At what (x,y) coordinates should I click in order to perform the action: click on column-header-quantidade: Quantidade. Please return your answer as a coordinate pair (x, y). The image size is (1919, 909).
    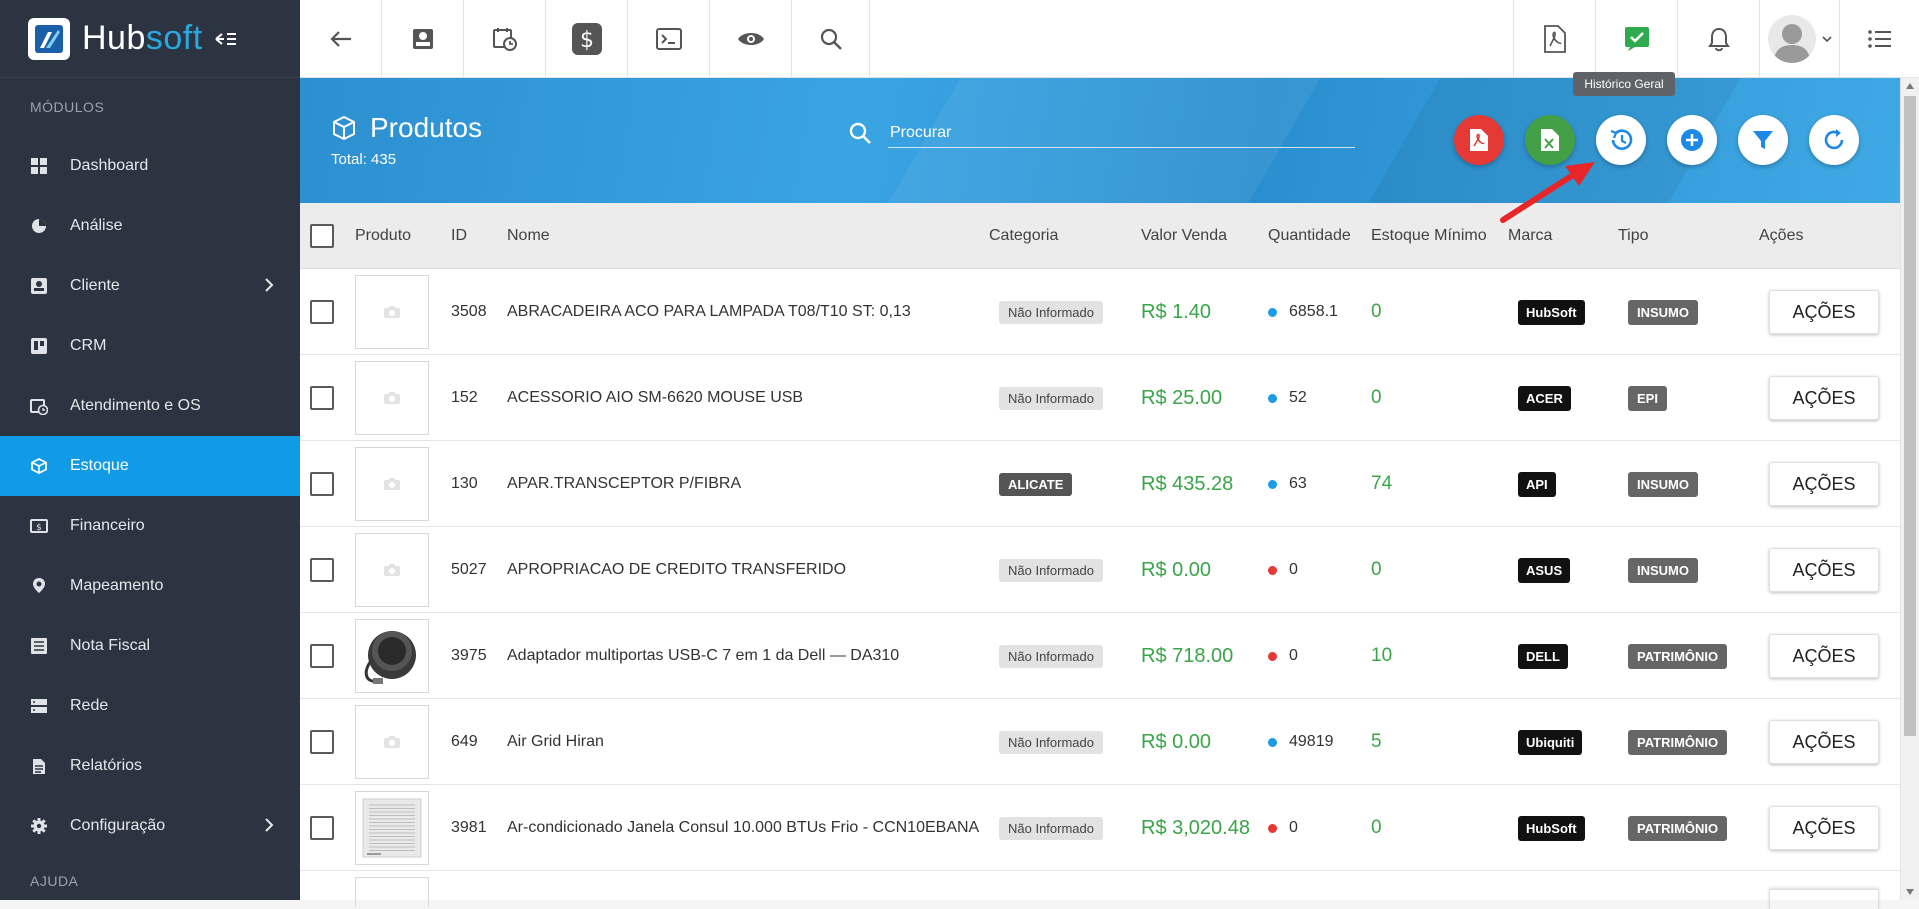
    Looking at the image, I should click on (1309, 236).